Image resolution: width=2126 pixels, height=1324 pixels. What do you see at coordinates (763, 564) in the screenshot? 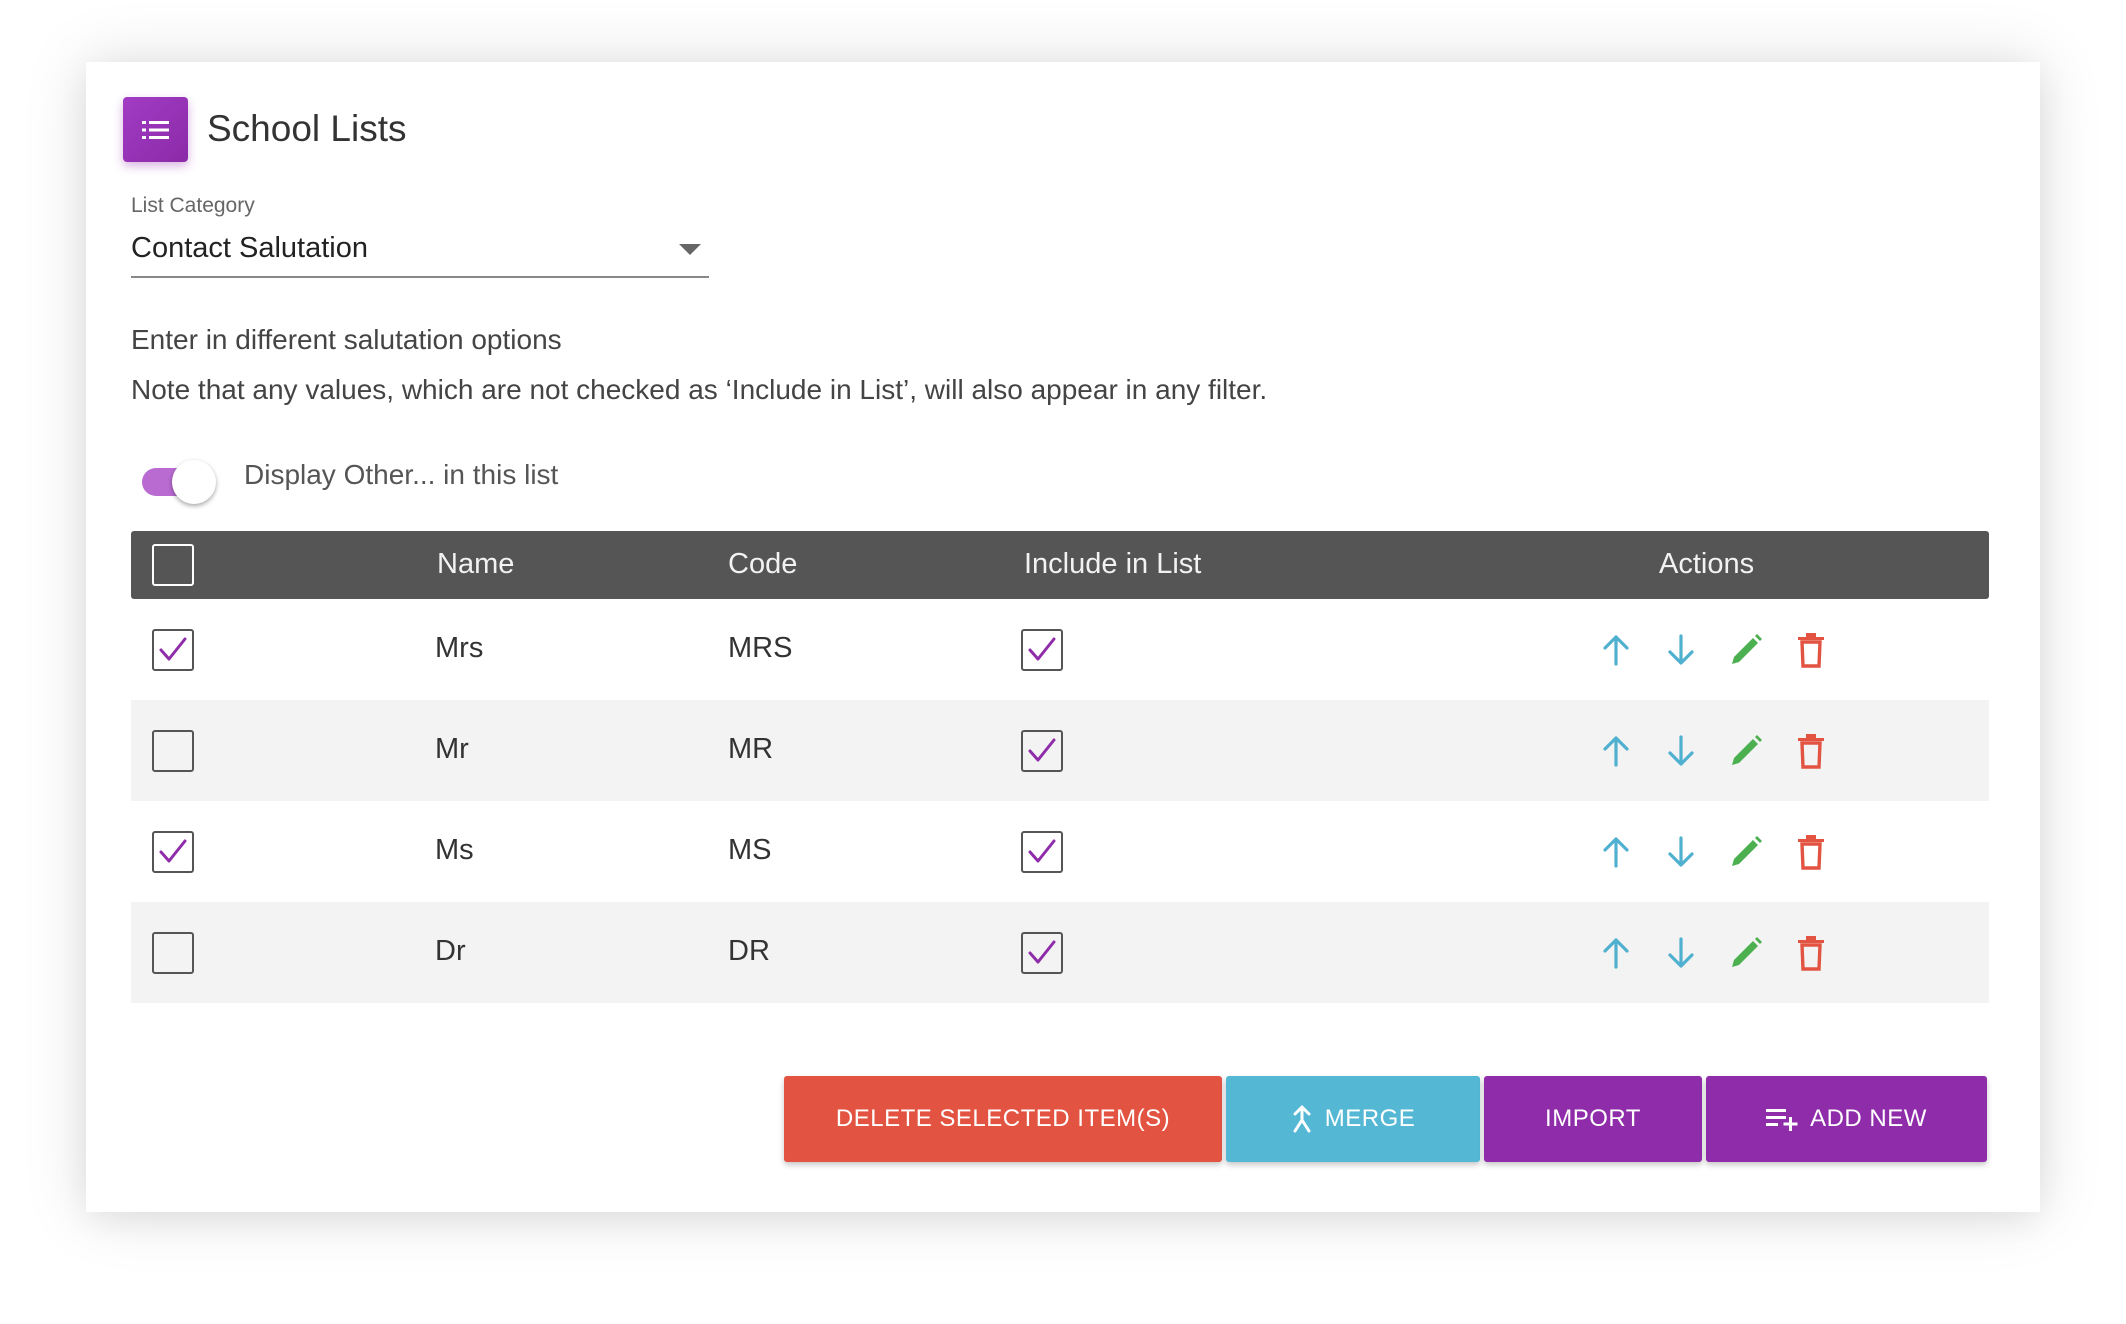
I see `column-header-code: Code` at bounding box center [763, 564].